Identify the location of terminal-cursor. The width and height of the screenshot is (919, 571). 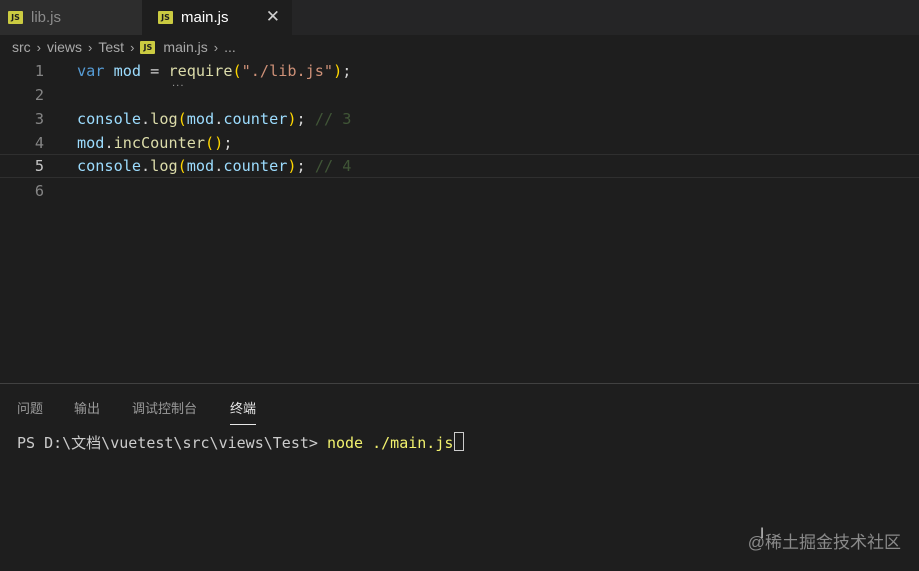
(459, 441).